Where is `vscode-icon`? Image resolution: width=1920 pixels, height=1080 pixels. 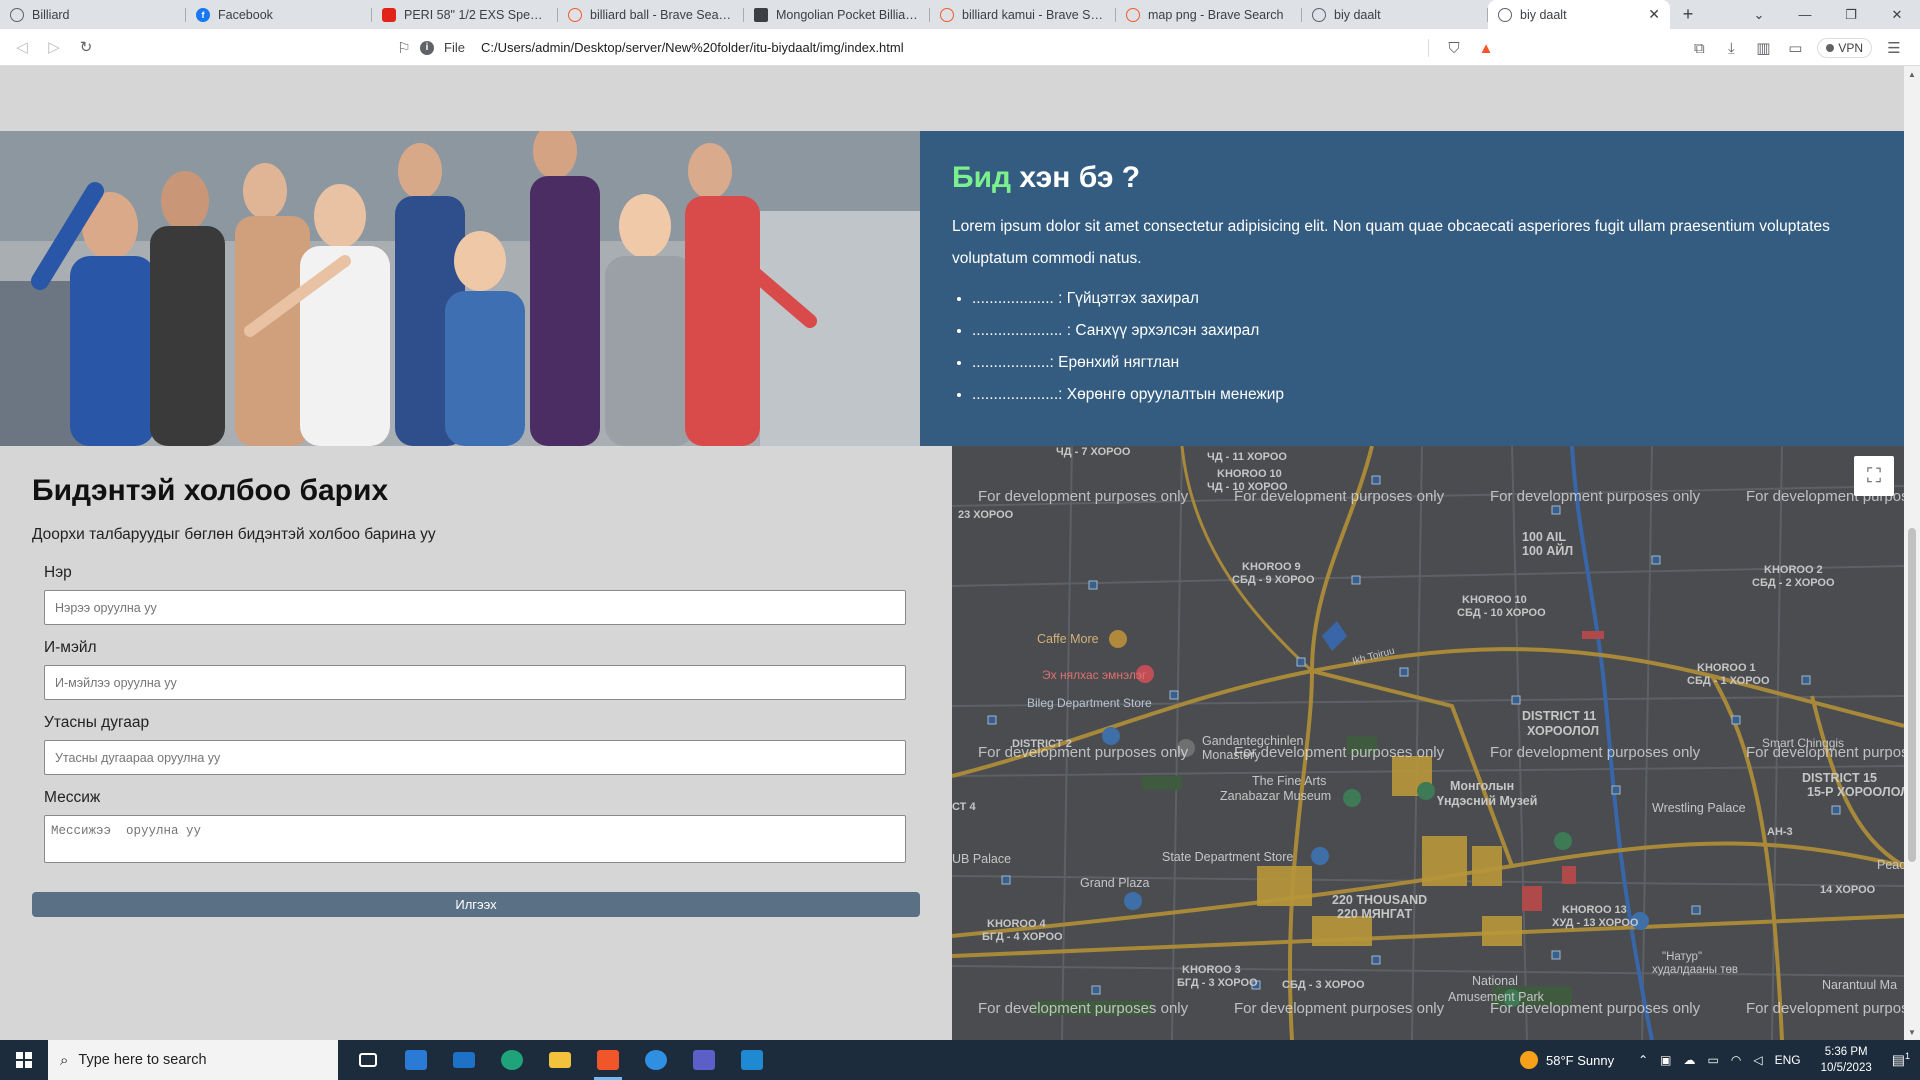 vscode-icon is located at coordinates (752, 1060).